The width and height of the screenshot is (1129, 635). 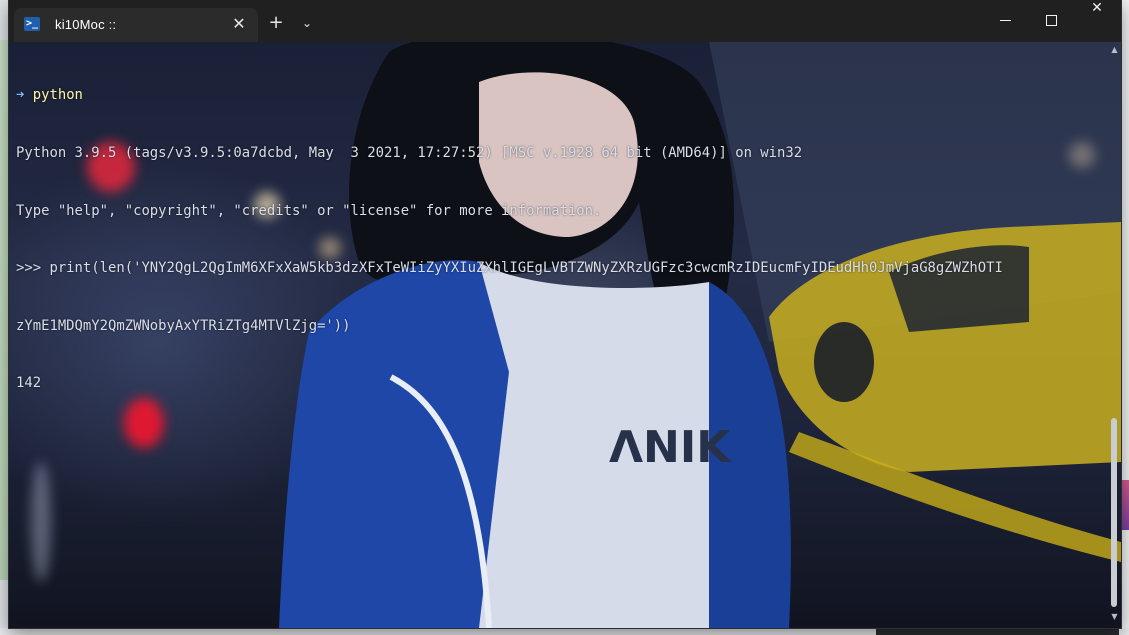 What do you see at coordinates (565, 21) in the screenshot?
I see `title-bar: >_ ki10Moc :: ✕ + ⌄ ✕` at bounding box center [565, 21].